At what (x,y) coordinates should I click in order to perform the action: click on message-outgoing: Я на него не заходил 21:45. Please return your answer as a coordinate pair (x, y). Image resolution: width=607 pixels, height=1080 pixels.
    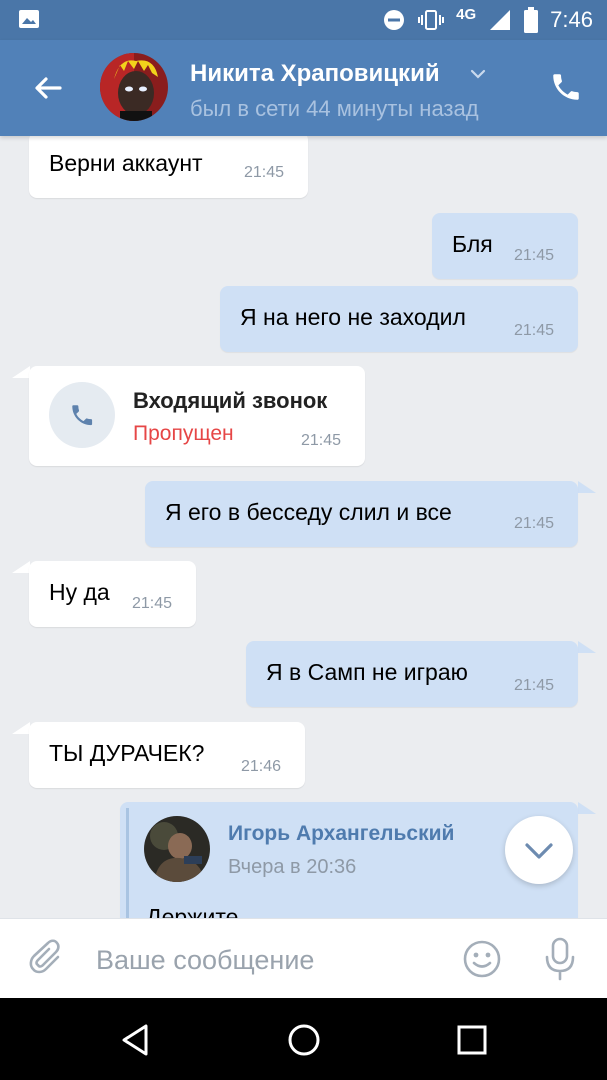
    Looking at the image, I should click on (399, 319).